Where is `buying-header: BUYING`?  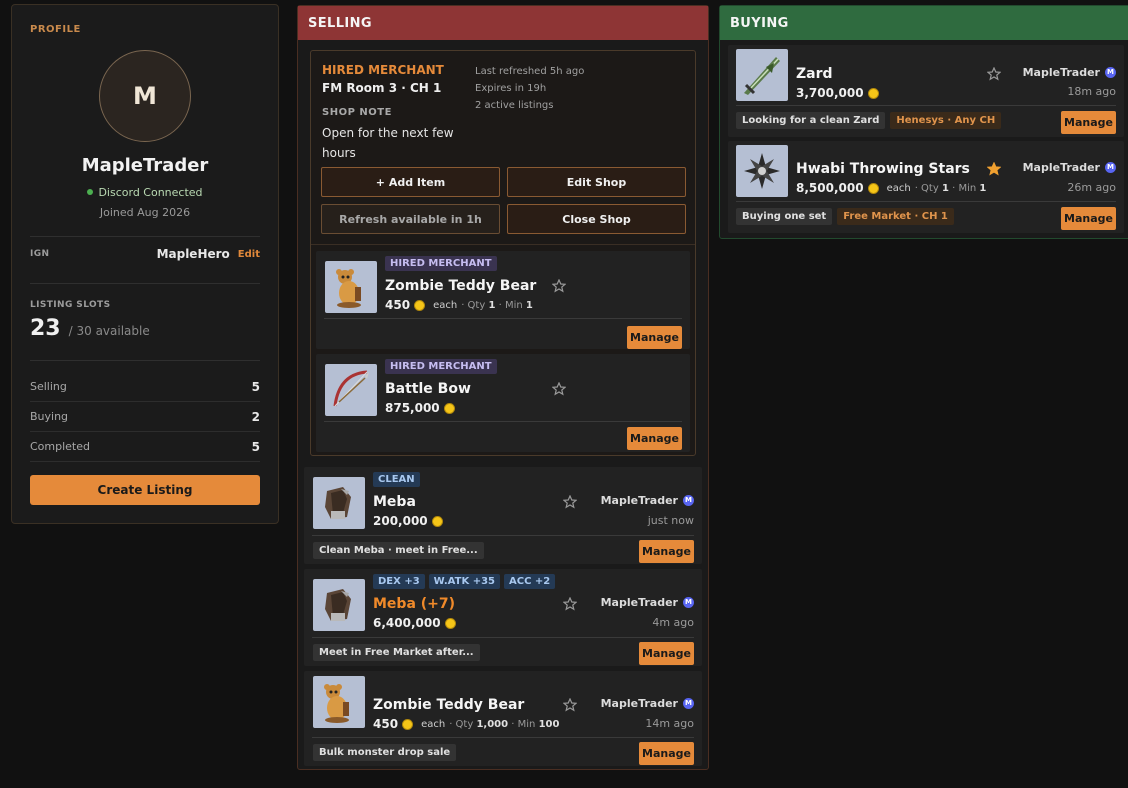
buying-header: BUYING is located at coordinates (924, 23).